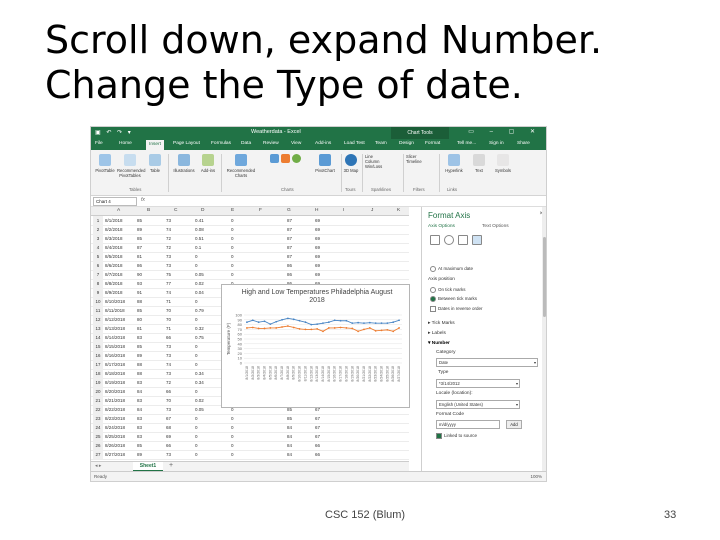 This screenshot has width=720, height=540. Describe the element at coordinates (98, 229) in the screenshot. I see `row-number: 2` at that location.